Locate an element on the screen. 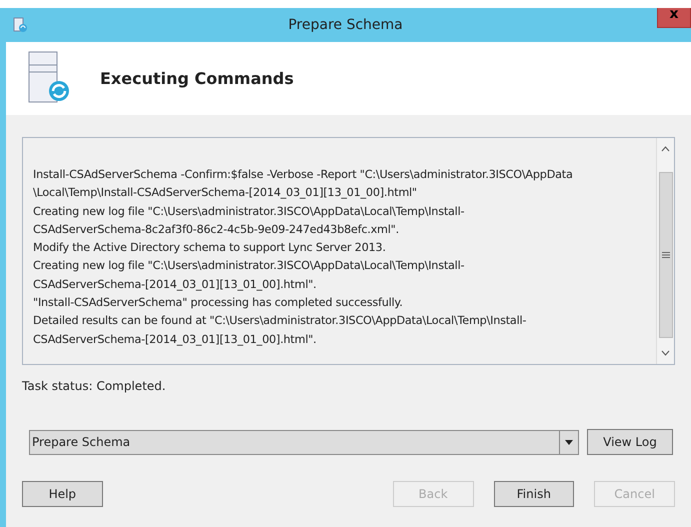  page-heading: Executing Commands is located at coordinates (197, 78).